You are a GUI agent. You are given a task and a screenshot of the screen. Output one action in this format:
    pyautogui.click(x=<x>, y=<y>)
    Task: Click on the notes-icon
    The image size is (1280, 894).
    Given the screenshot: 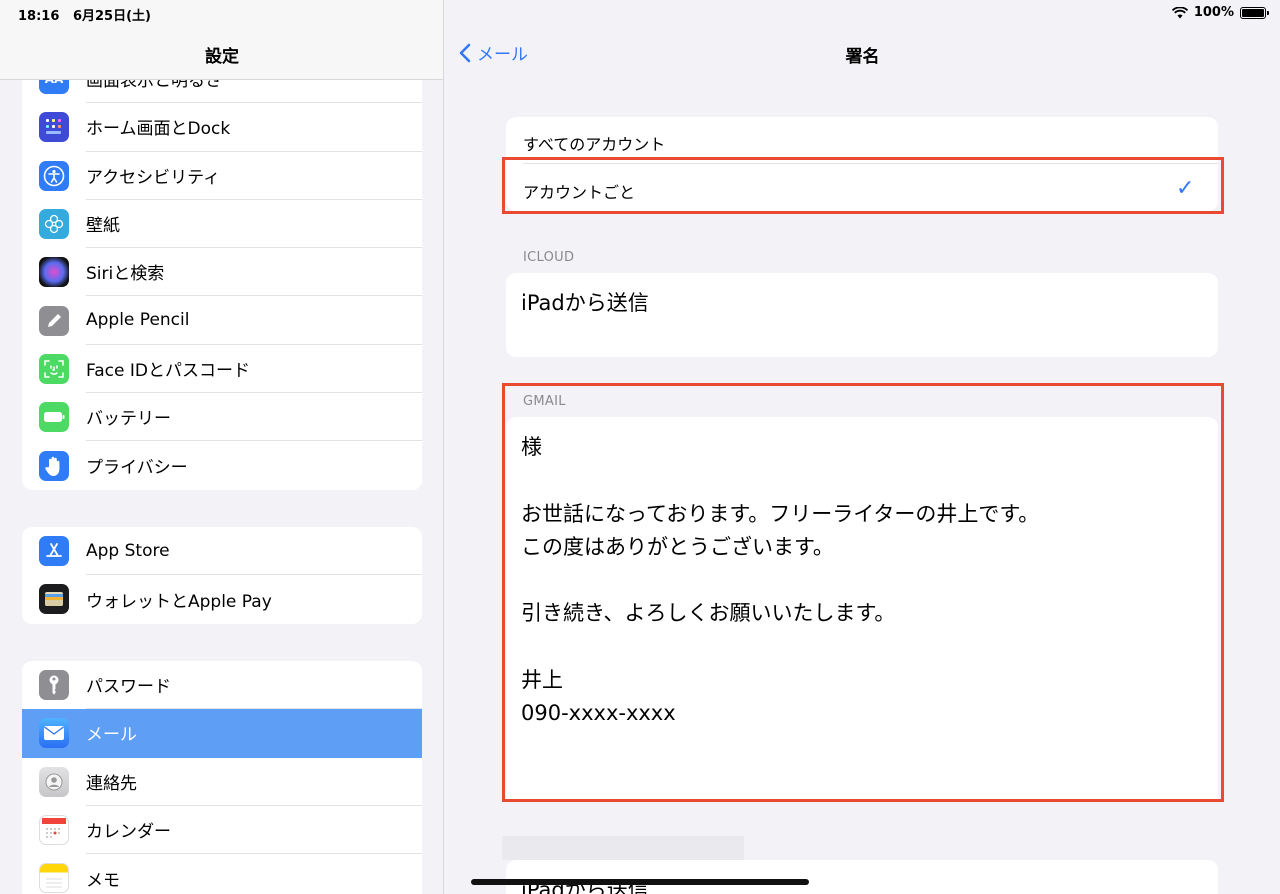 What is the action you would take?
    pyautogui.click(x=54, y=878)
    